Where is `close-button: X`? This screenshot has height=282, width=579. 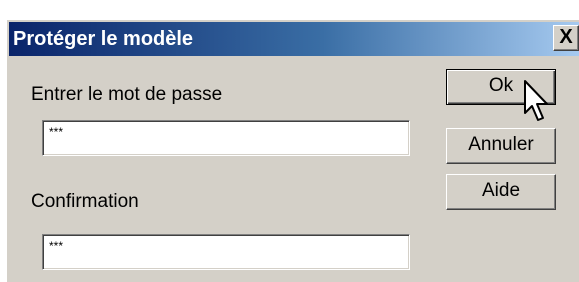
close-button: X is located at coordinates (566, 38).